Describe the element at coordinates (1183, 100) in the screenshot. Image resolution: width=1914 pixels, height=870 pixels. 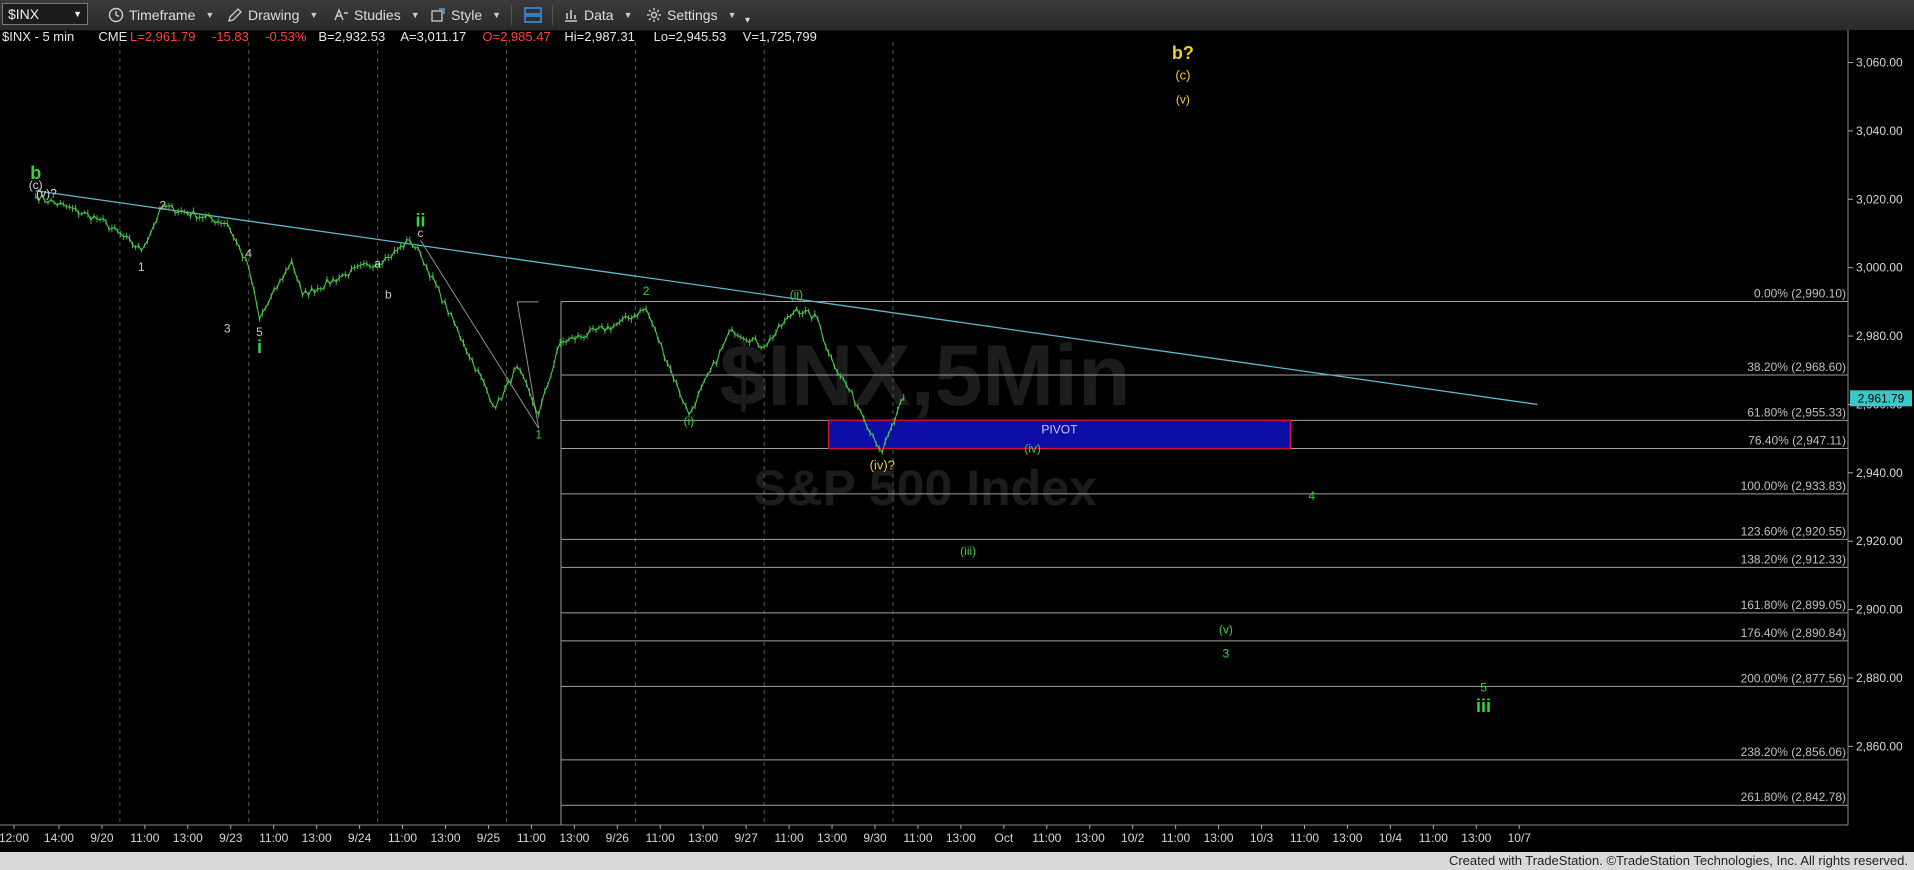
I see `wave-label: (v)` at that location.